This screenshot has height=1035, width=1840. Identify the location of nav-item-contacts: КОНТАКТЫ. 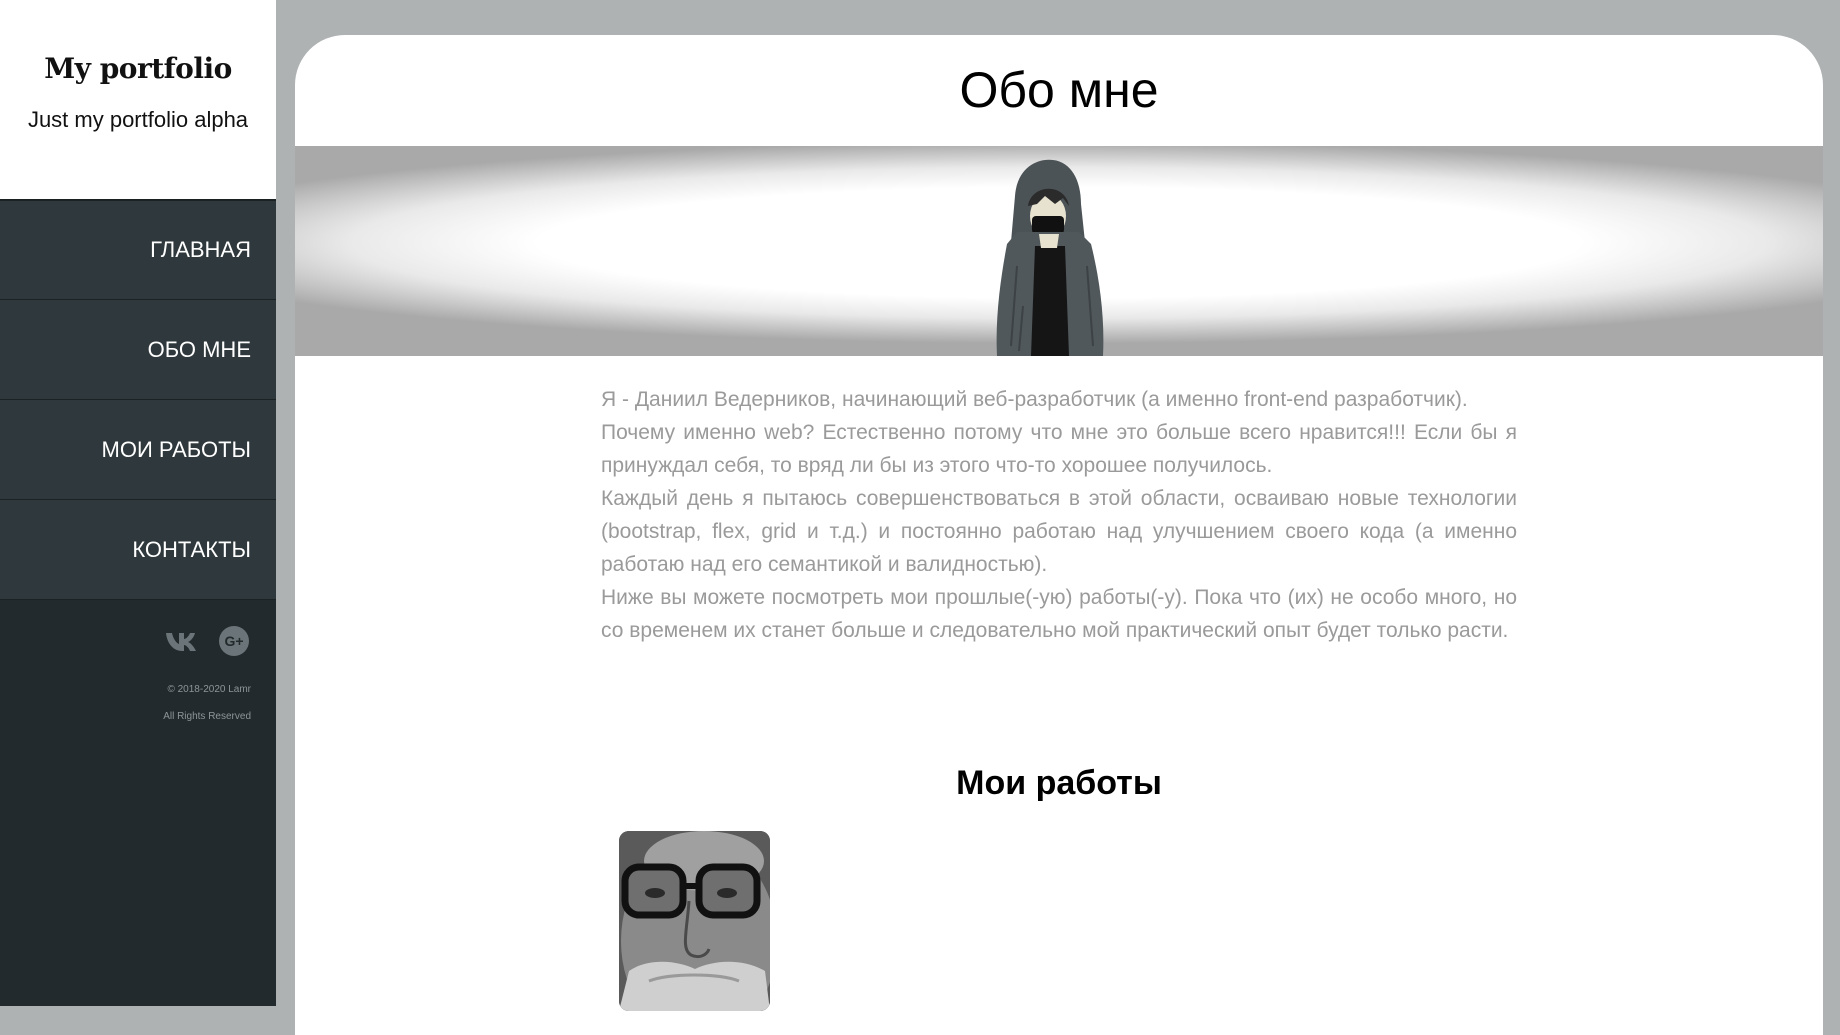
(138, 550).